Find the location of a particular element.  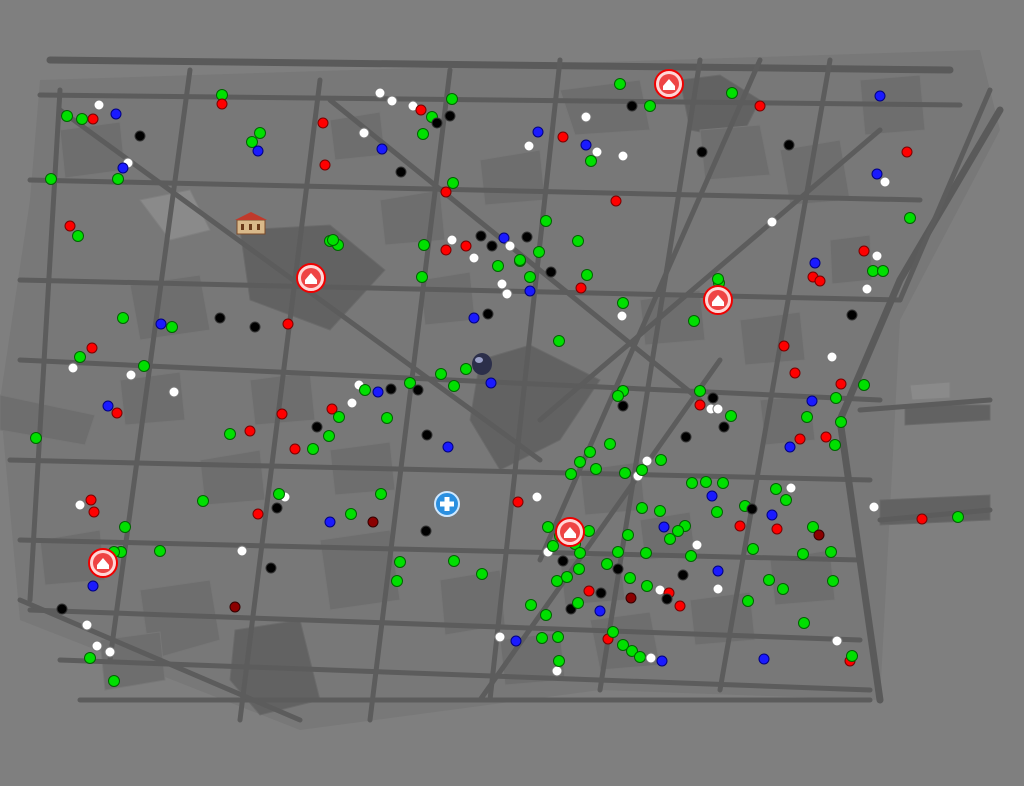

police-helmet-icon is located at coordinates (482, 364).